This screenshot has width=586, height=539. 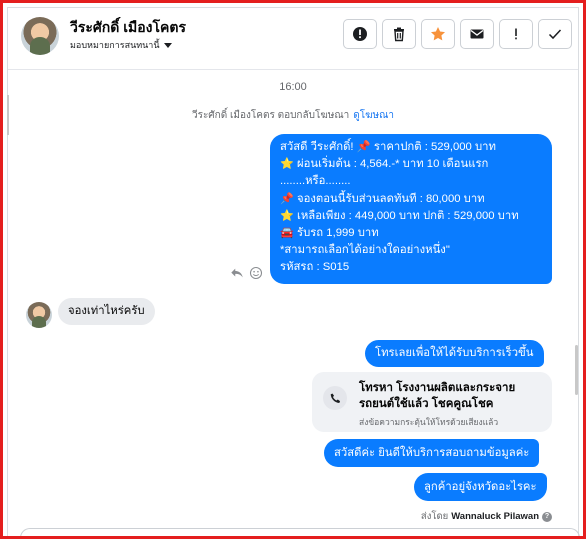 What do you see at coordinates (457, 34) in the screenshot?
I see `header-actions` at bounding box center [457, 34].